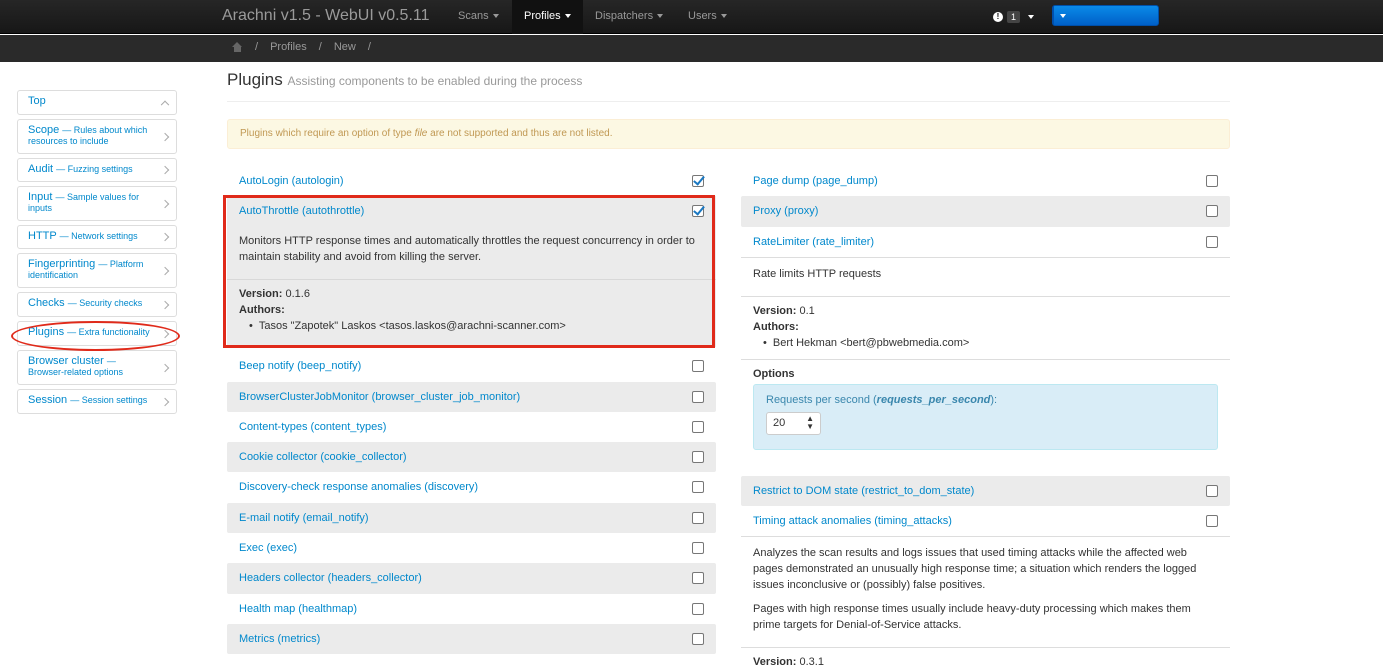 The height and width of the screenshot is (672, 1383). Describe the element at coordinates (698, 181) in the screenshot. I see `plugin-checkbox-autologin` at that location.